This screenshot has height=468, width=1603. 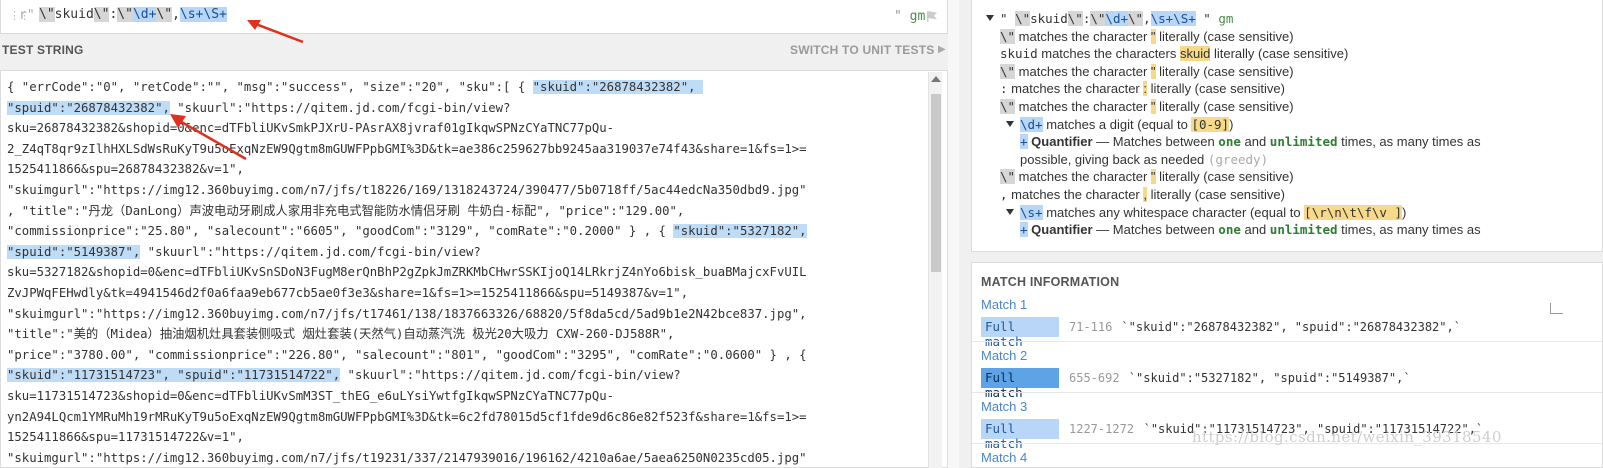 I want to click on explanation-fragment: matches the character, so click(x=1083, y=177).